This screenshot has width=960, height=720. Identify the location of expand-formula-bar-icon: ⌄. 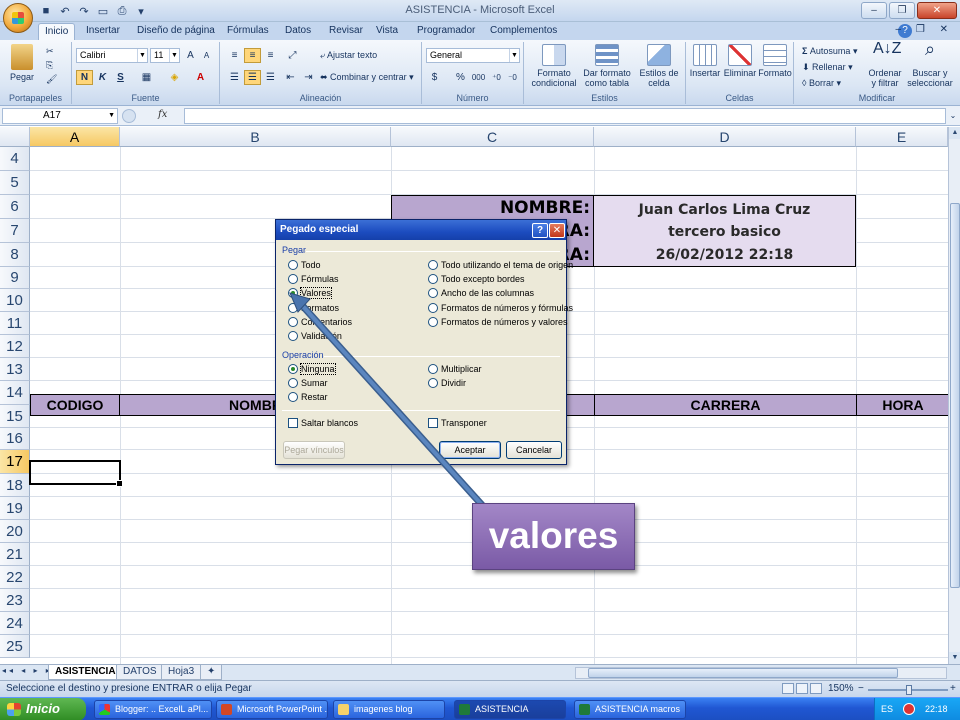
(953, 116).